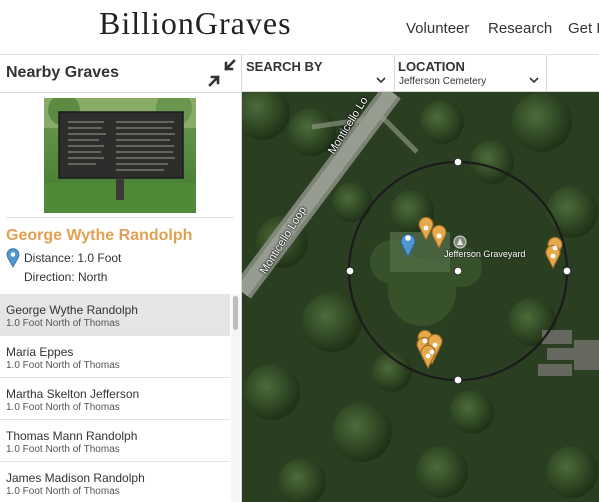 The height and width of the screenshot is (502, 599). Describe the element at coordinates (583, 28) in the screenshot. I see `nav-get-h: Get H` at that location.